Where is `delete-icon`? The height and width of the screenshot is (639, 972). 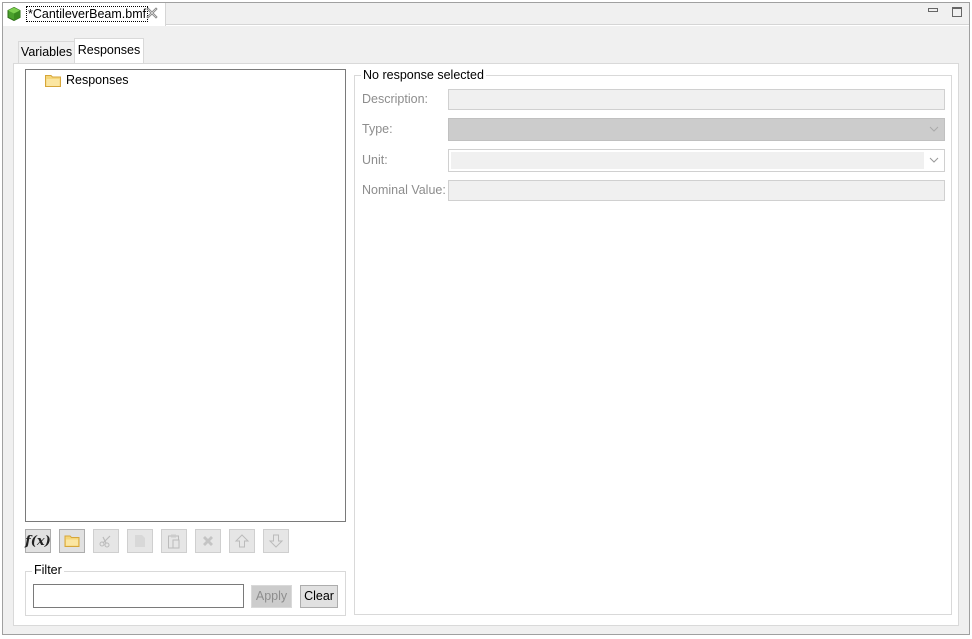 delete-icon is located at coordinates (208, 541).